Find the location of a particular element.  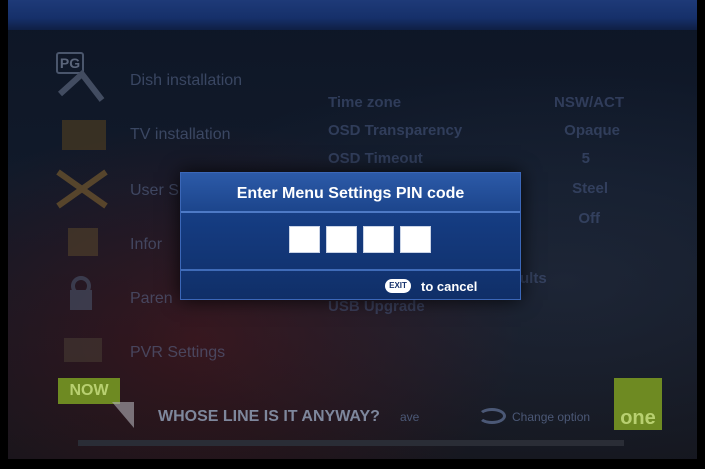

pin-dialog-header: Enter Menu Settings PIN code is located at coordinates (350, 193).